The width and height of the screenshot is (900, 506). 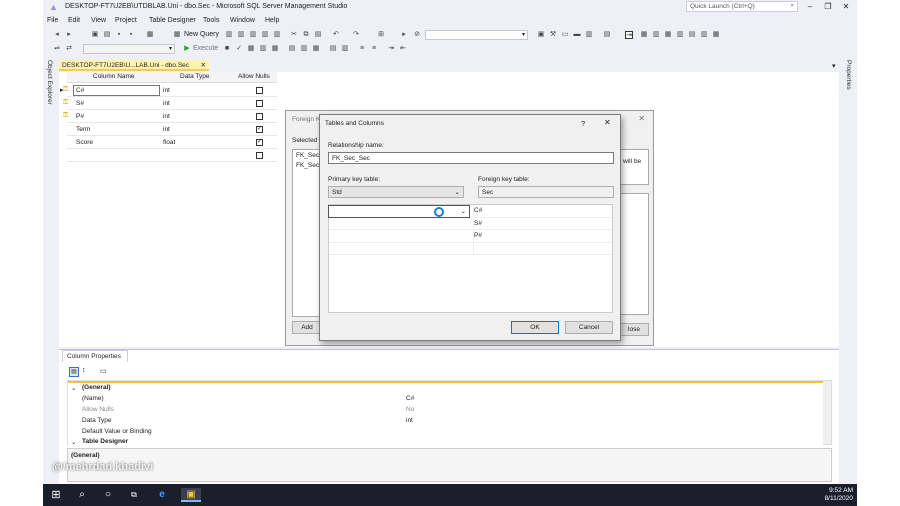 What do you see at coordinates (471, 158) in the screenshot?
I see `relationship-name-input: FK_Sec_Sec` at bounding box center [471, 158].